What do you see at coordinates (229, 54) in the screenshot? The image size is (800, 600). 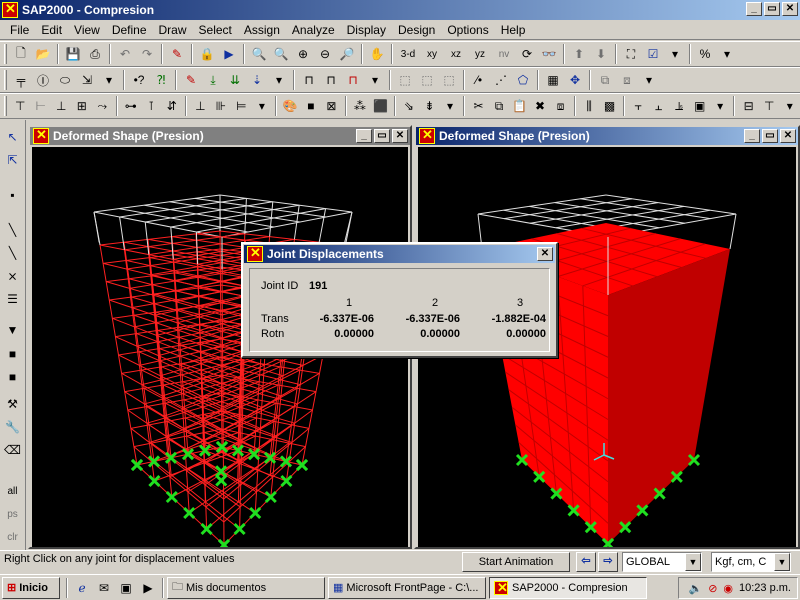 I see `run-analysis-icon: ▶` at bounding box center [229, 54].